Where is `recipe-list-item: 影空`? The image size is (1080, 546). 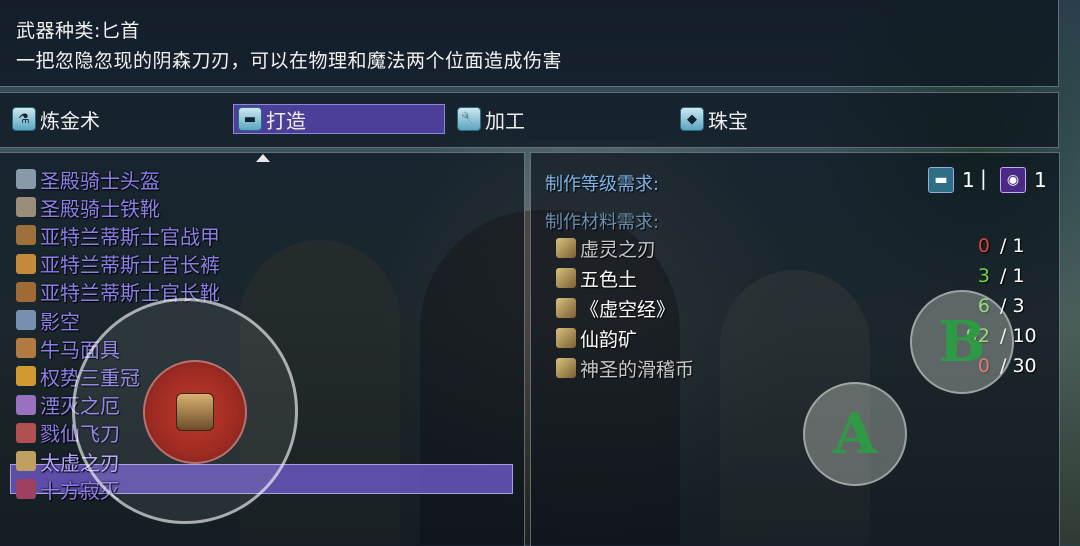
recipe-list-item: 影空 is located at coordinates (48, 320).